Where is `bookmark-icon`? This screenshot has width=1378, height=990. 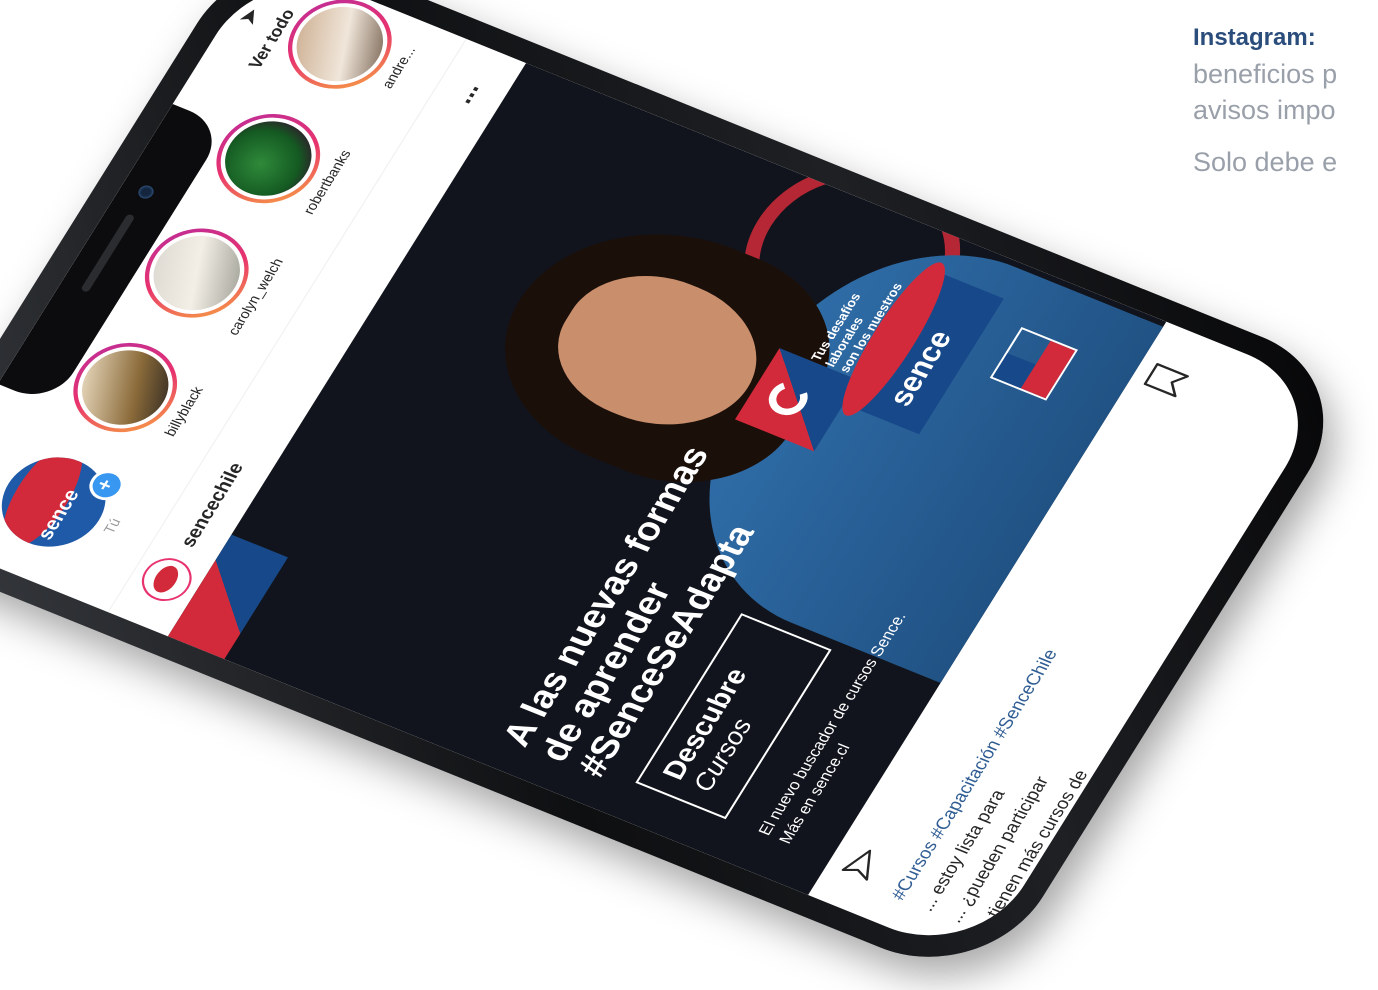
bookmark-icon is located at coordinates (1166, 380).